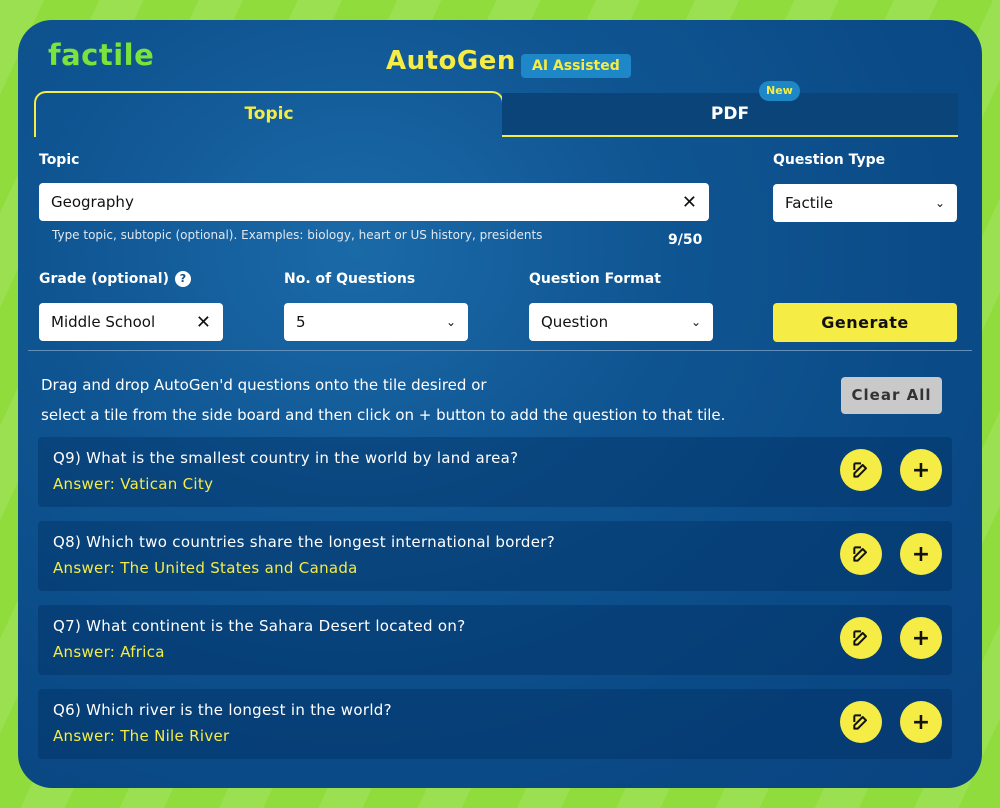 This screenshot has height=808, width=1000. What do you see at coordinates (685, 240) in the screenshot?
I see `topic-char-count: 9/50` at bounding box center [685, 240].